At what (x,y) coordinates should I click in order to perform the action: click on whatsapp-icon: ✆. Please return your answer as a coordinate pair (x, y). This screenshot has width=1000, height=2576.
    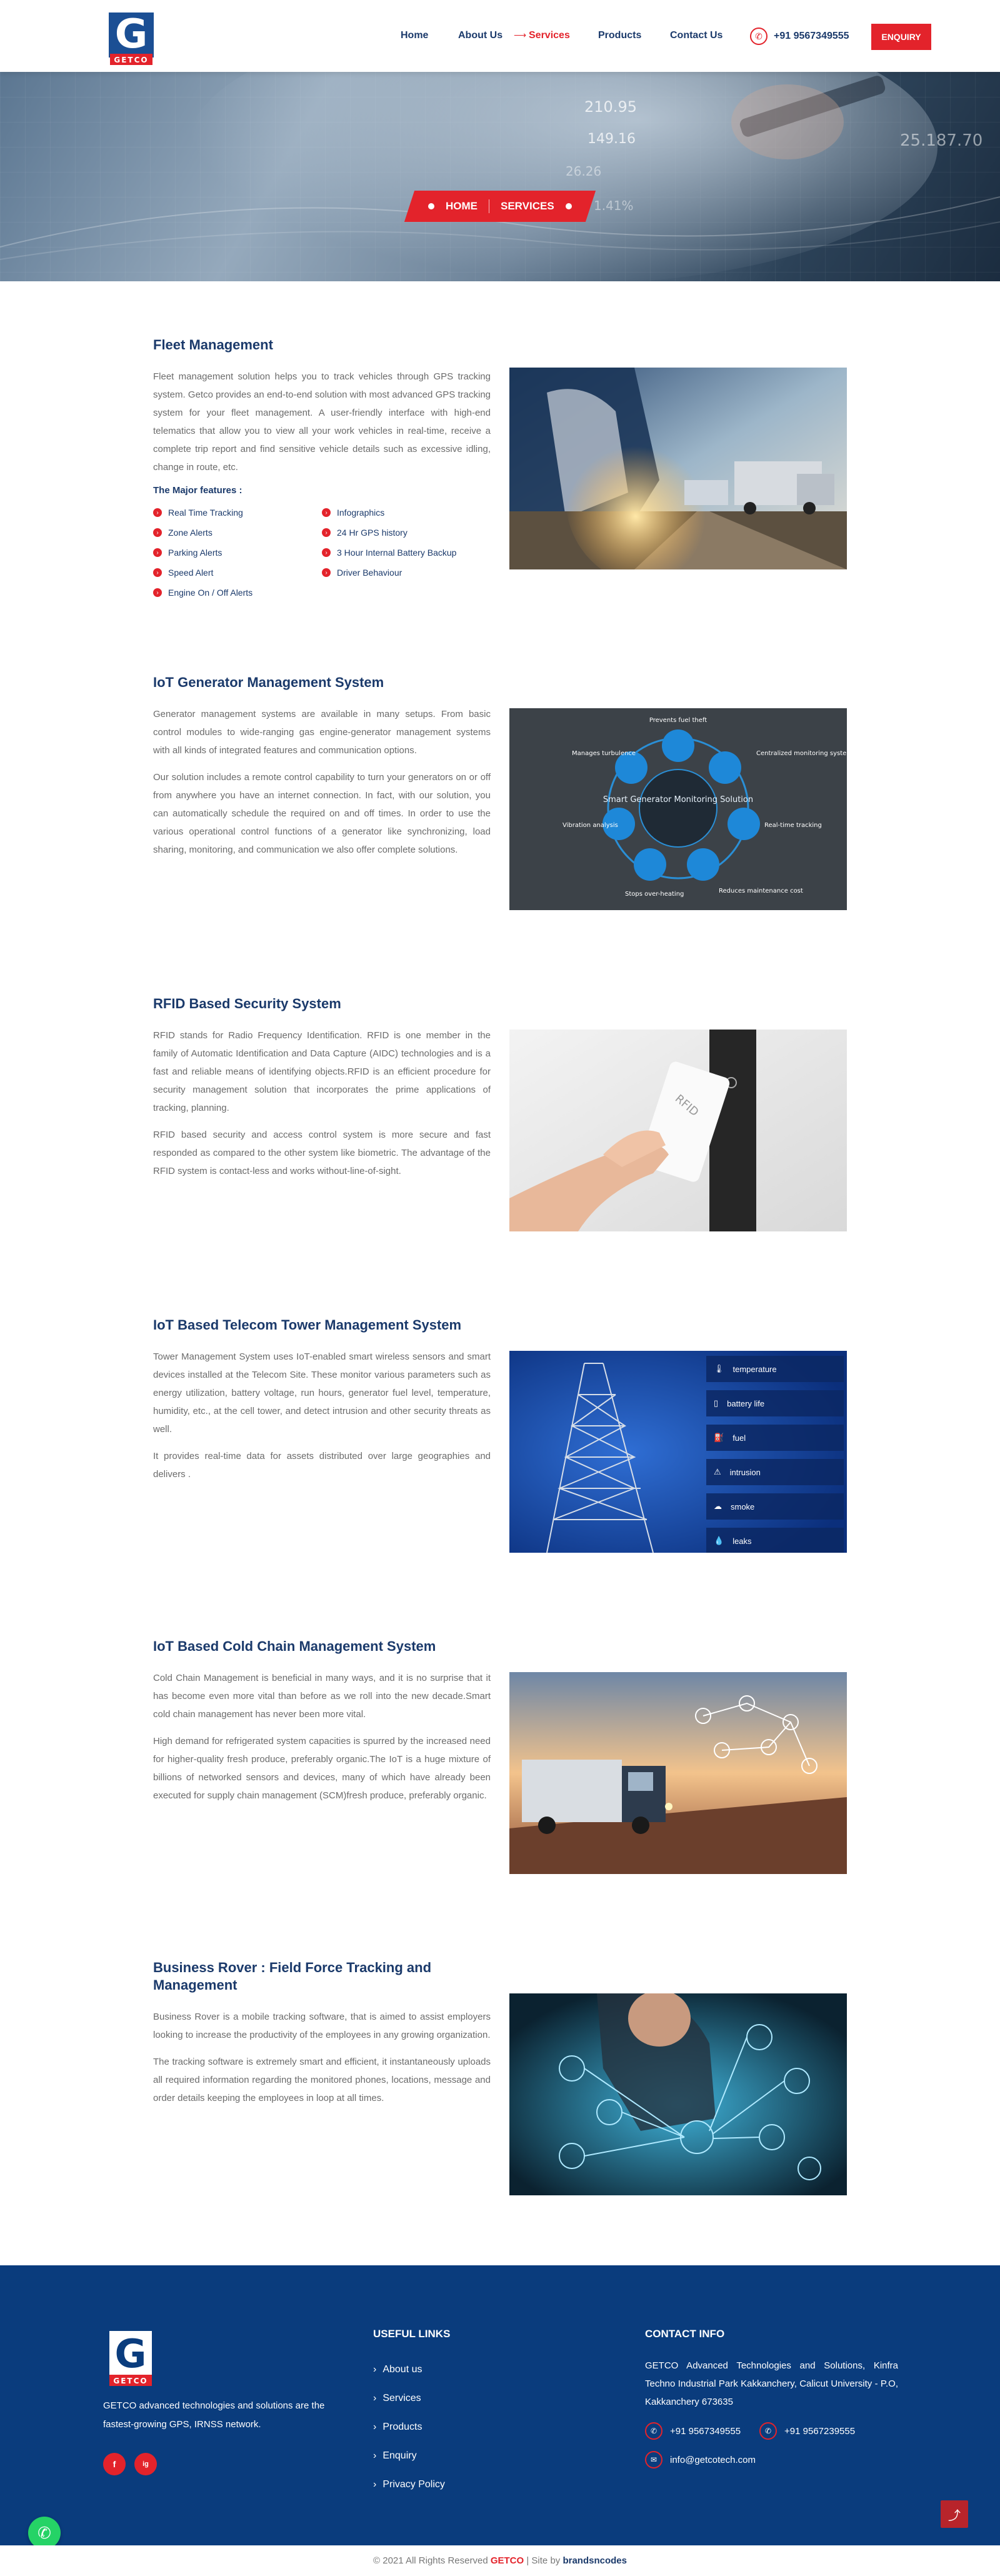
    Looking at the image, I should click on (44, 2532).